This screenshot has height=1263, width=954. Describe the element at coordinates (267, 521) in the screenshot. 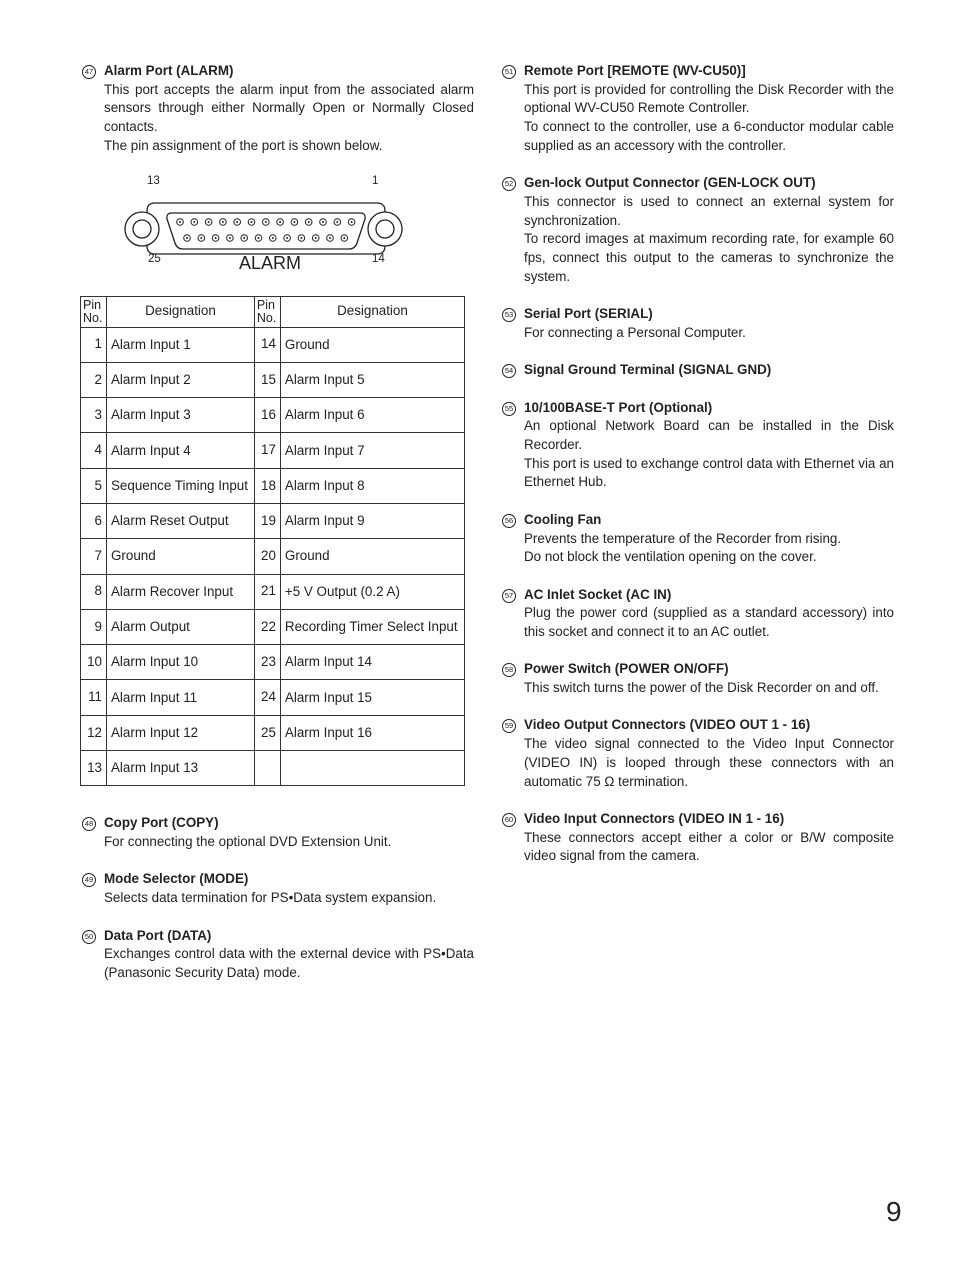

I see `pin-number: 19` at that location.